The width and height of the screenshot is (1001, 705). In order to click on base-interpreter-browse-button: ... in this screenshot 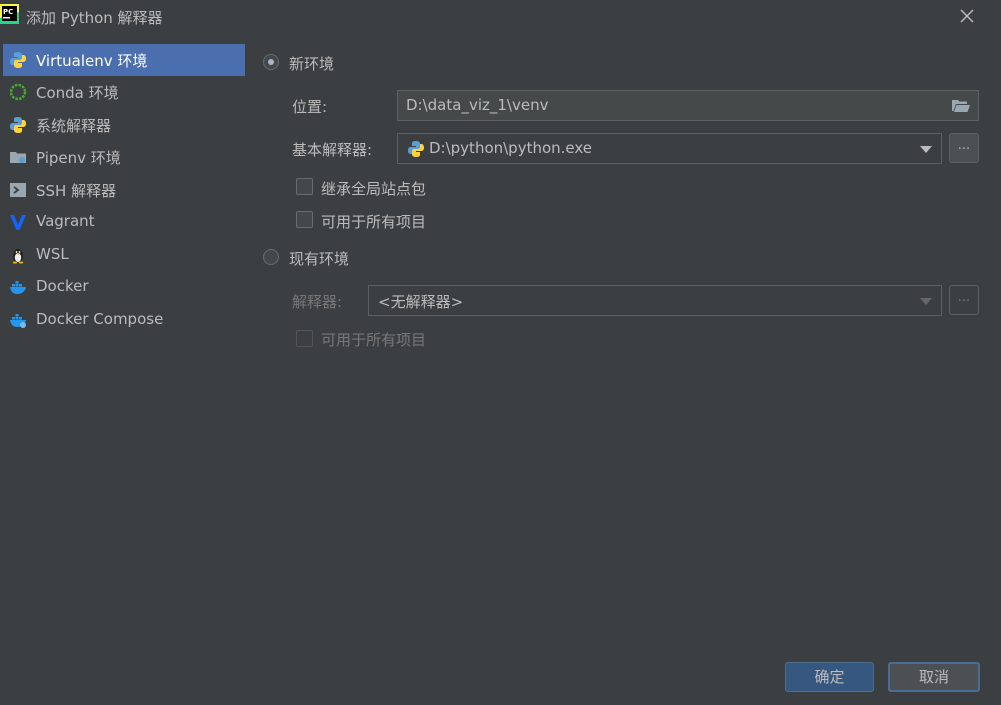, I will do `click(964, 148)`.